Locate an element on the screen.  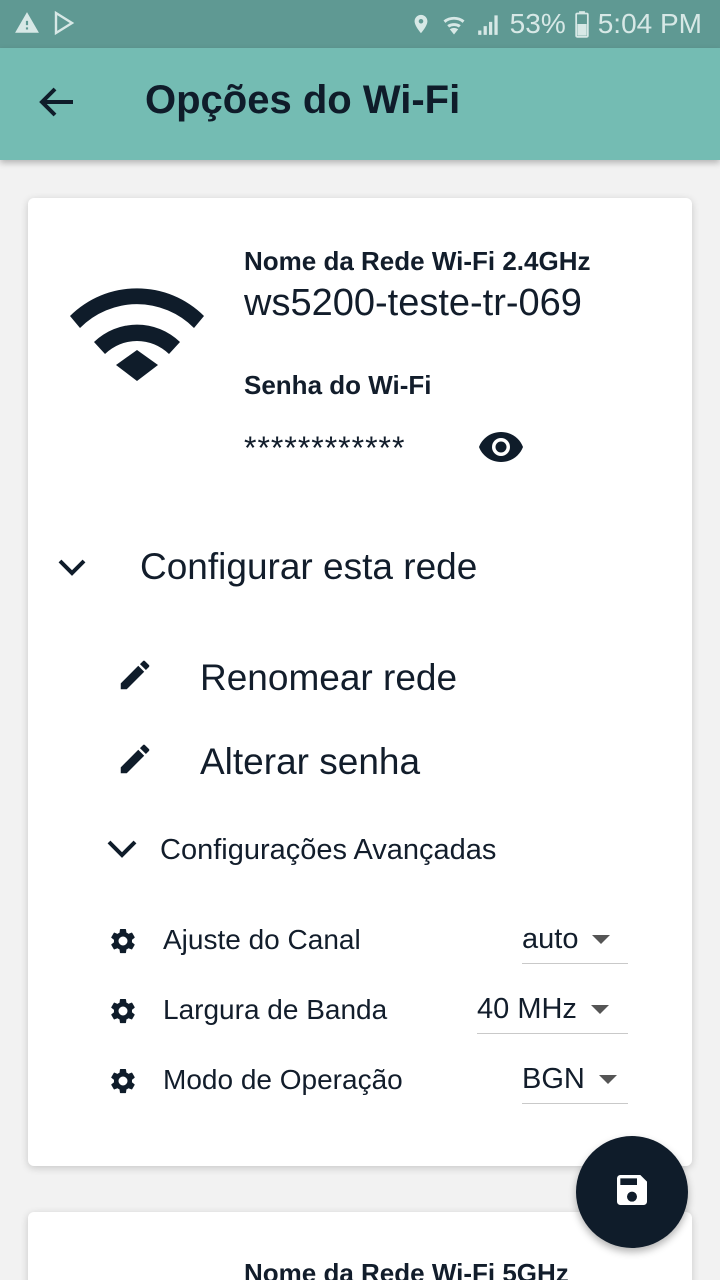
show-password-button is located at coordinates (501, 449).